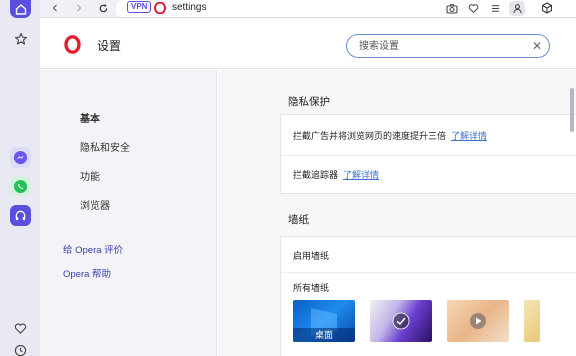 This screenshot has width=576, height=356. Describe the element at coordinates (93, 249) in the screenshot. I see `rate-opera-link: 给 Opera 评价` at that location.